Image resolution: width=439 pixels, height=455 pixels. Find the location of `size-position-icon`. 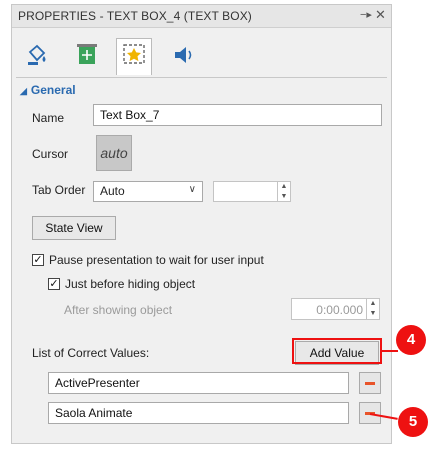

size-position-icon is located at coordinates (87, 54).